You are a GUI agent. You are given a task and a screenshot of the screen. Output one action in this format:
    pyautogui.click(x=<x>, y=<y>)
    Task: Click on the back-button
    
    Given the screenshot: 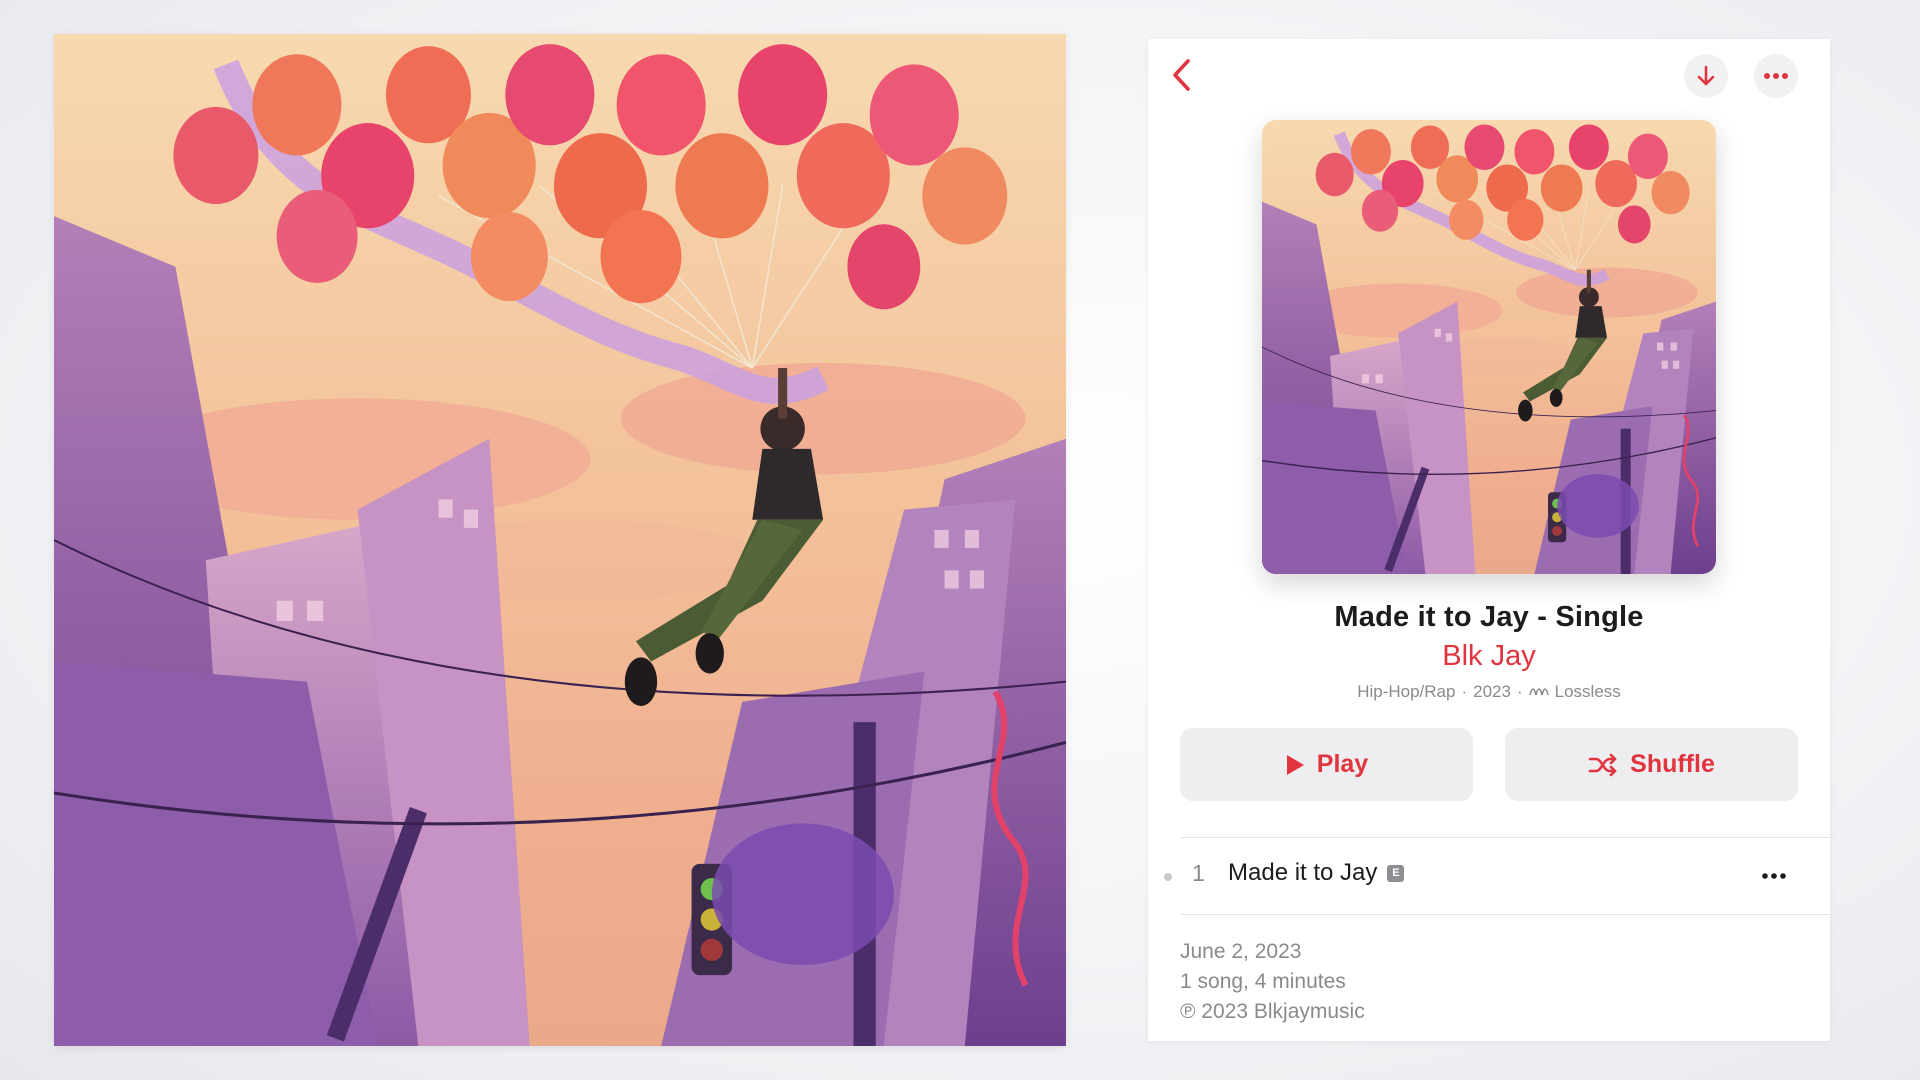 What is the action you would take?
    pyautogui.click(x=1182, y=75)
    